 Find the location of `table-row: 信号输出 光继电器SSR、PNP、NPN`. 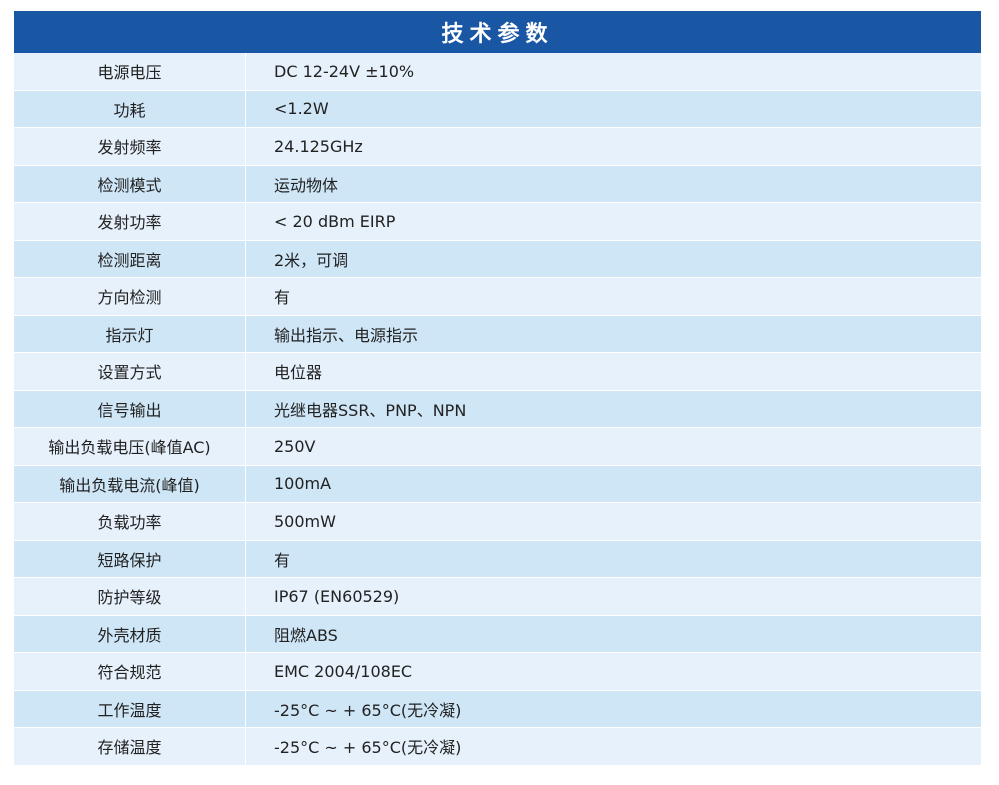

table-row: 信号输出 光继电器SSR、PNP、NPN is located at coordinates (497, 409).